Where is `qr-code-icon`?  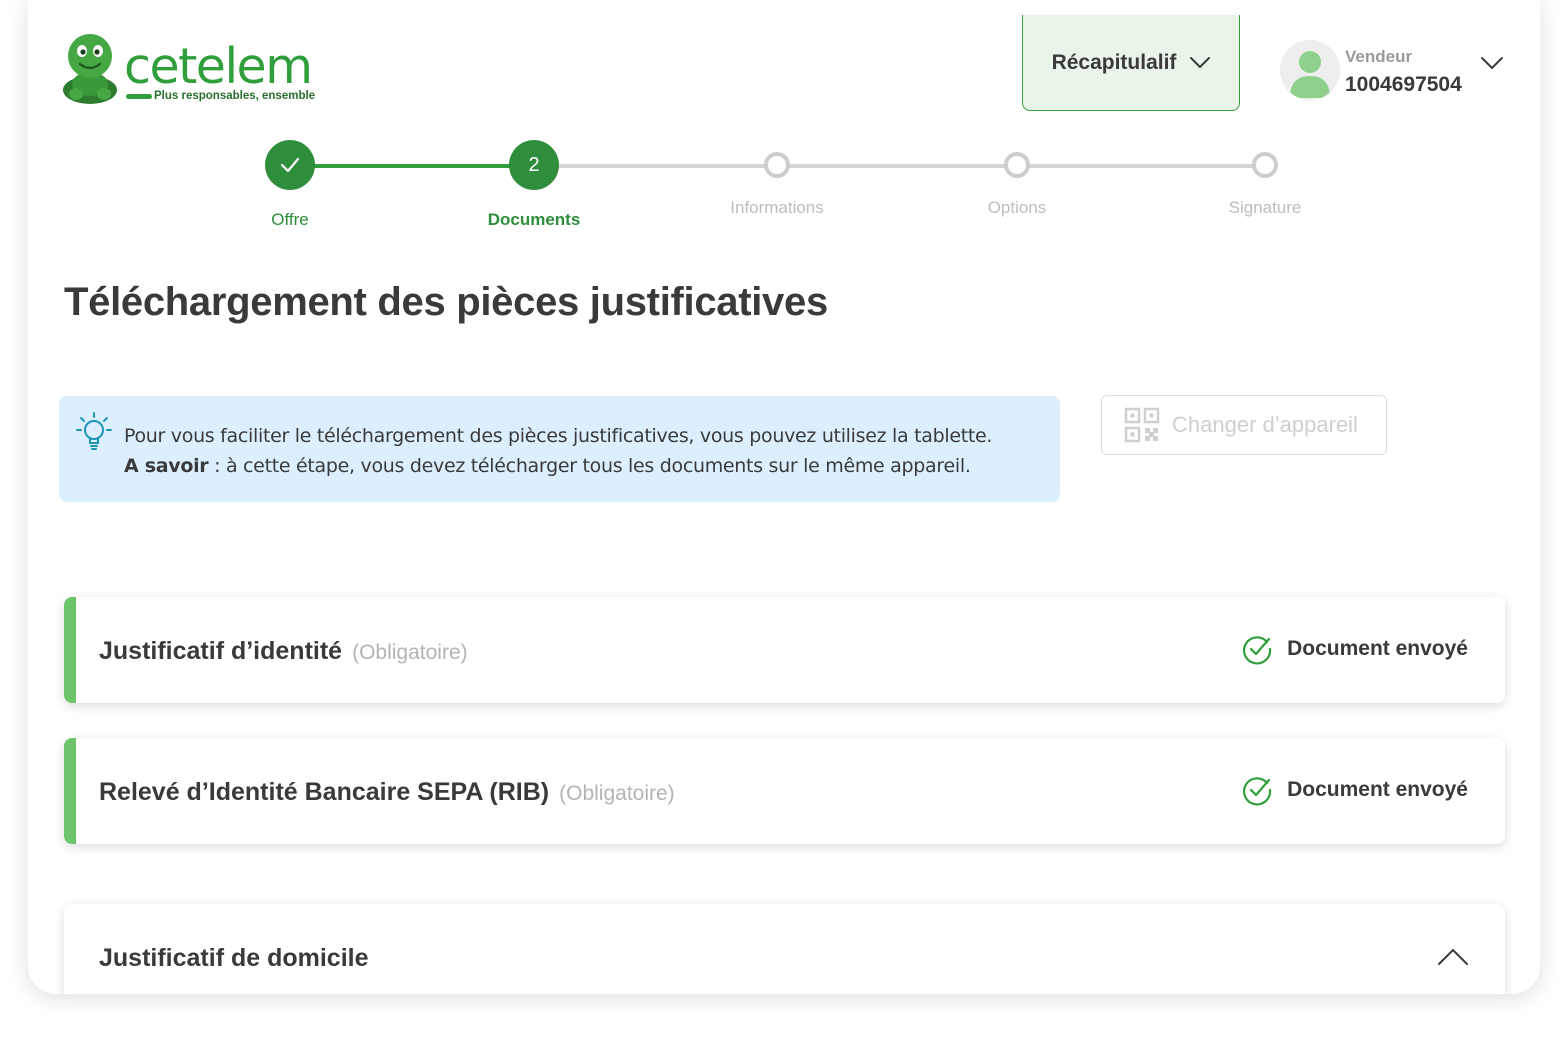
qr-code-icon is located at coordinates (1142, 425).